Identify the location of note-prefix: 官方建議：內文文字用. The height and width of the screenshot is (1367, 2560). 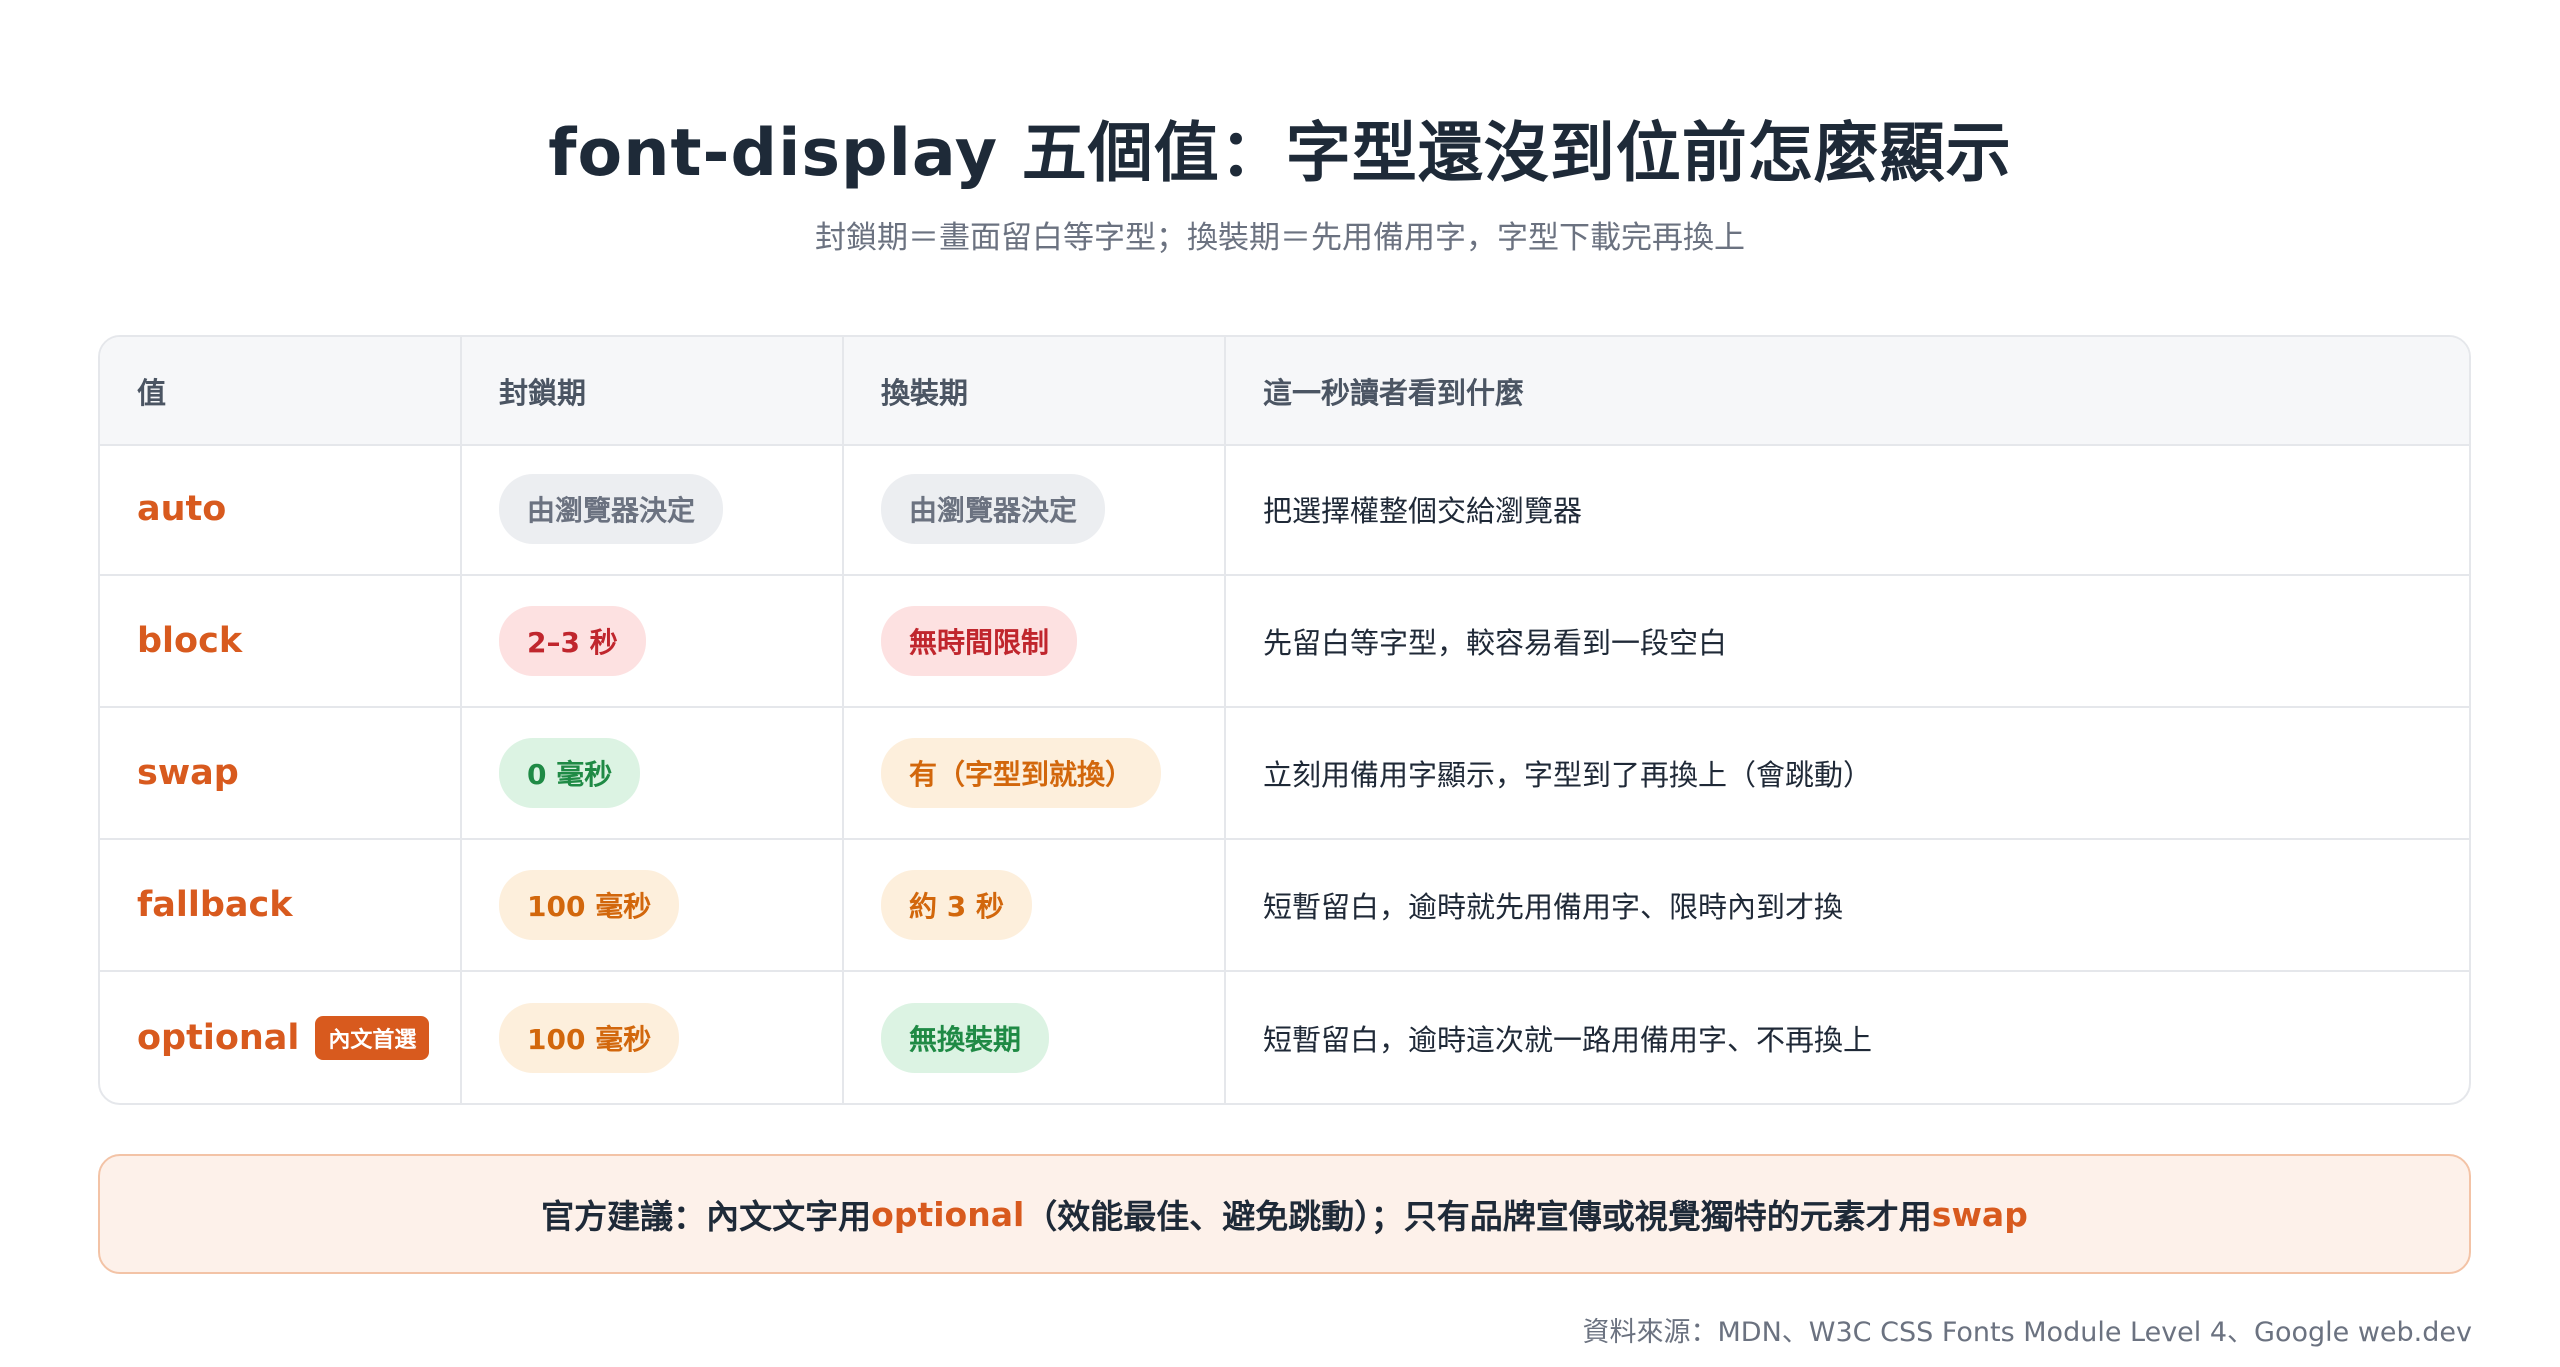
(706, 1216).